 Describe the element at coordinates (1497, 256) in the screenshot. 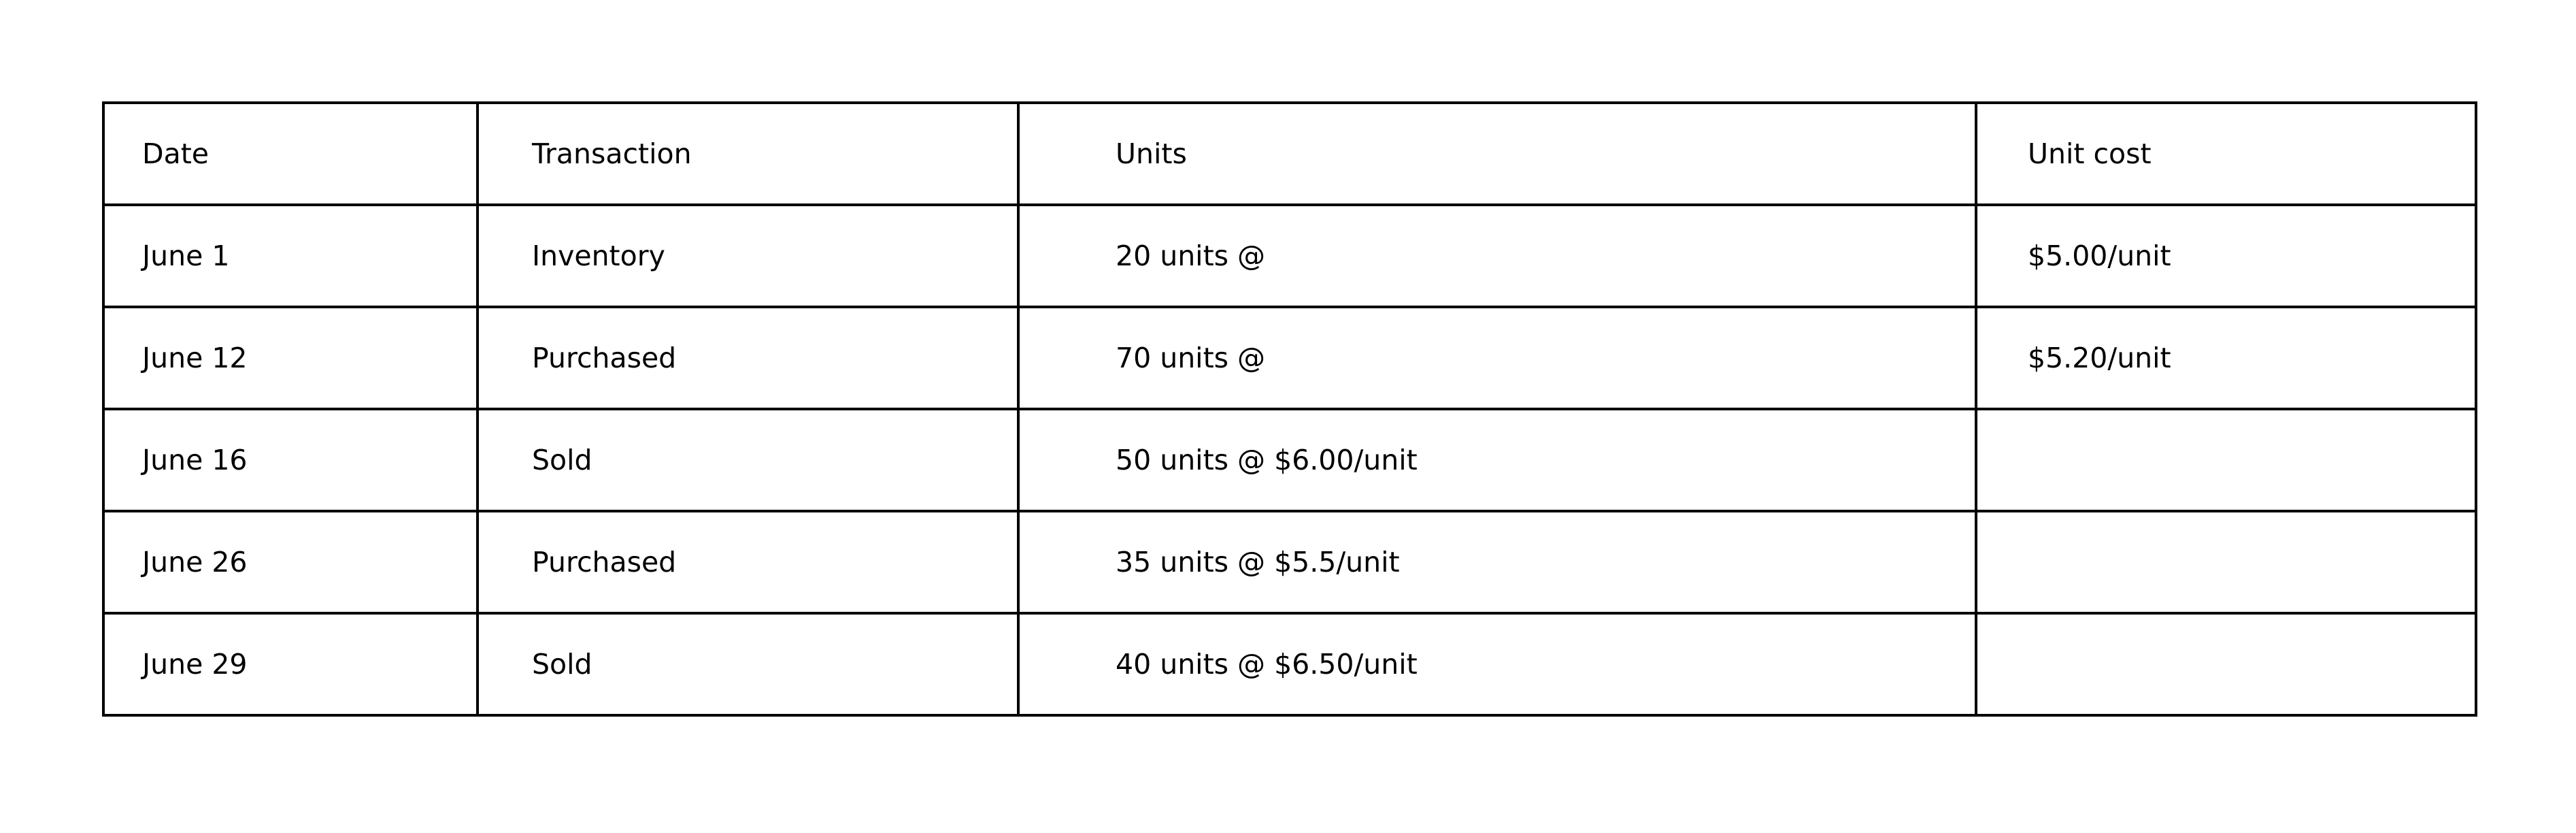

I see `cell-units: 20 units @` at that location.